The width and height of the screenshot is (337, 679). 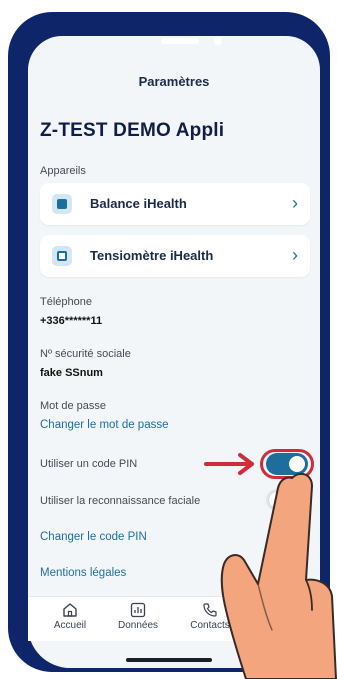 I want to click on social-security-value: fake SSnum, so click(x=71, y=373).